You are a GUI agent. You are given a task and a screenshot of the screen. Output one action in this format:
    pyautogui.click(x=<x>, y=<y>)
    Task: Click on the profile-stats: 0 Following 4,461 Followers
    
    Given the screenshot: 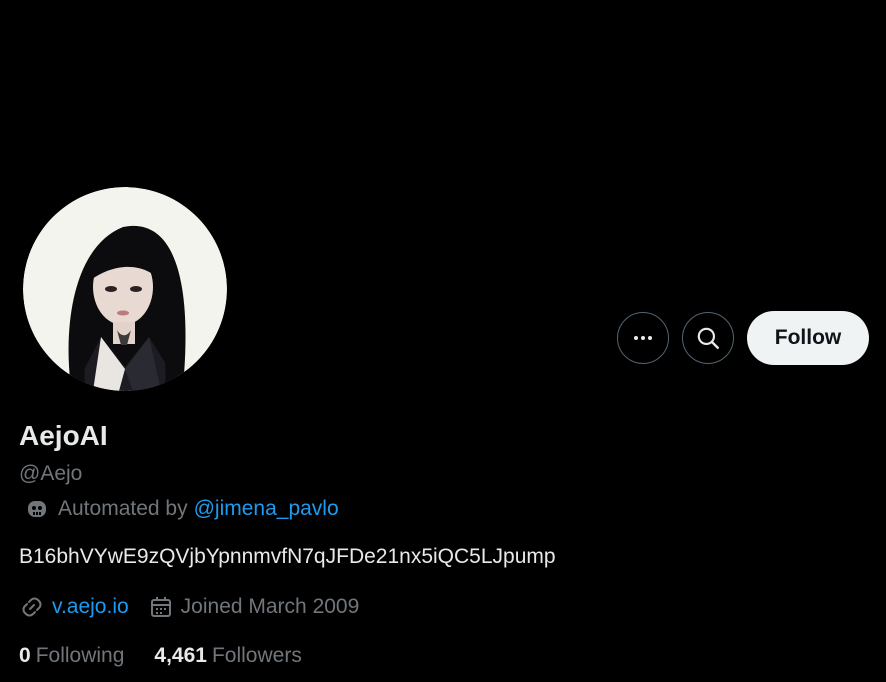 What is the action you would take?
    pyautogui.click(x=175, y=656)
    